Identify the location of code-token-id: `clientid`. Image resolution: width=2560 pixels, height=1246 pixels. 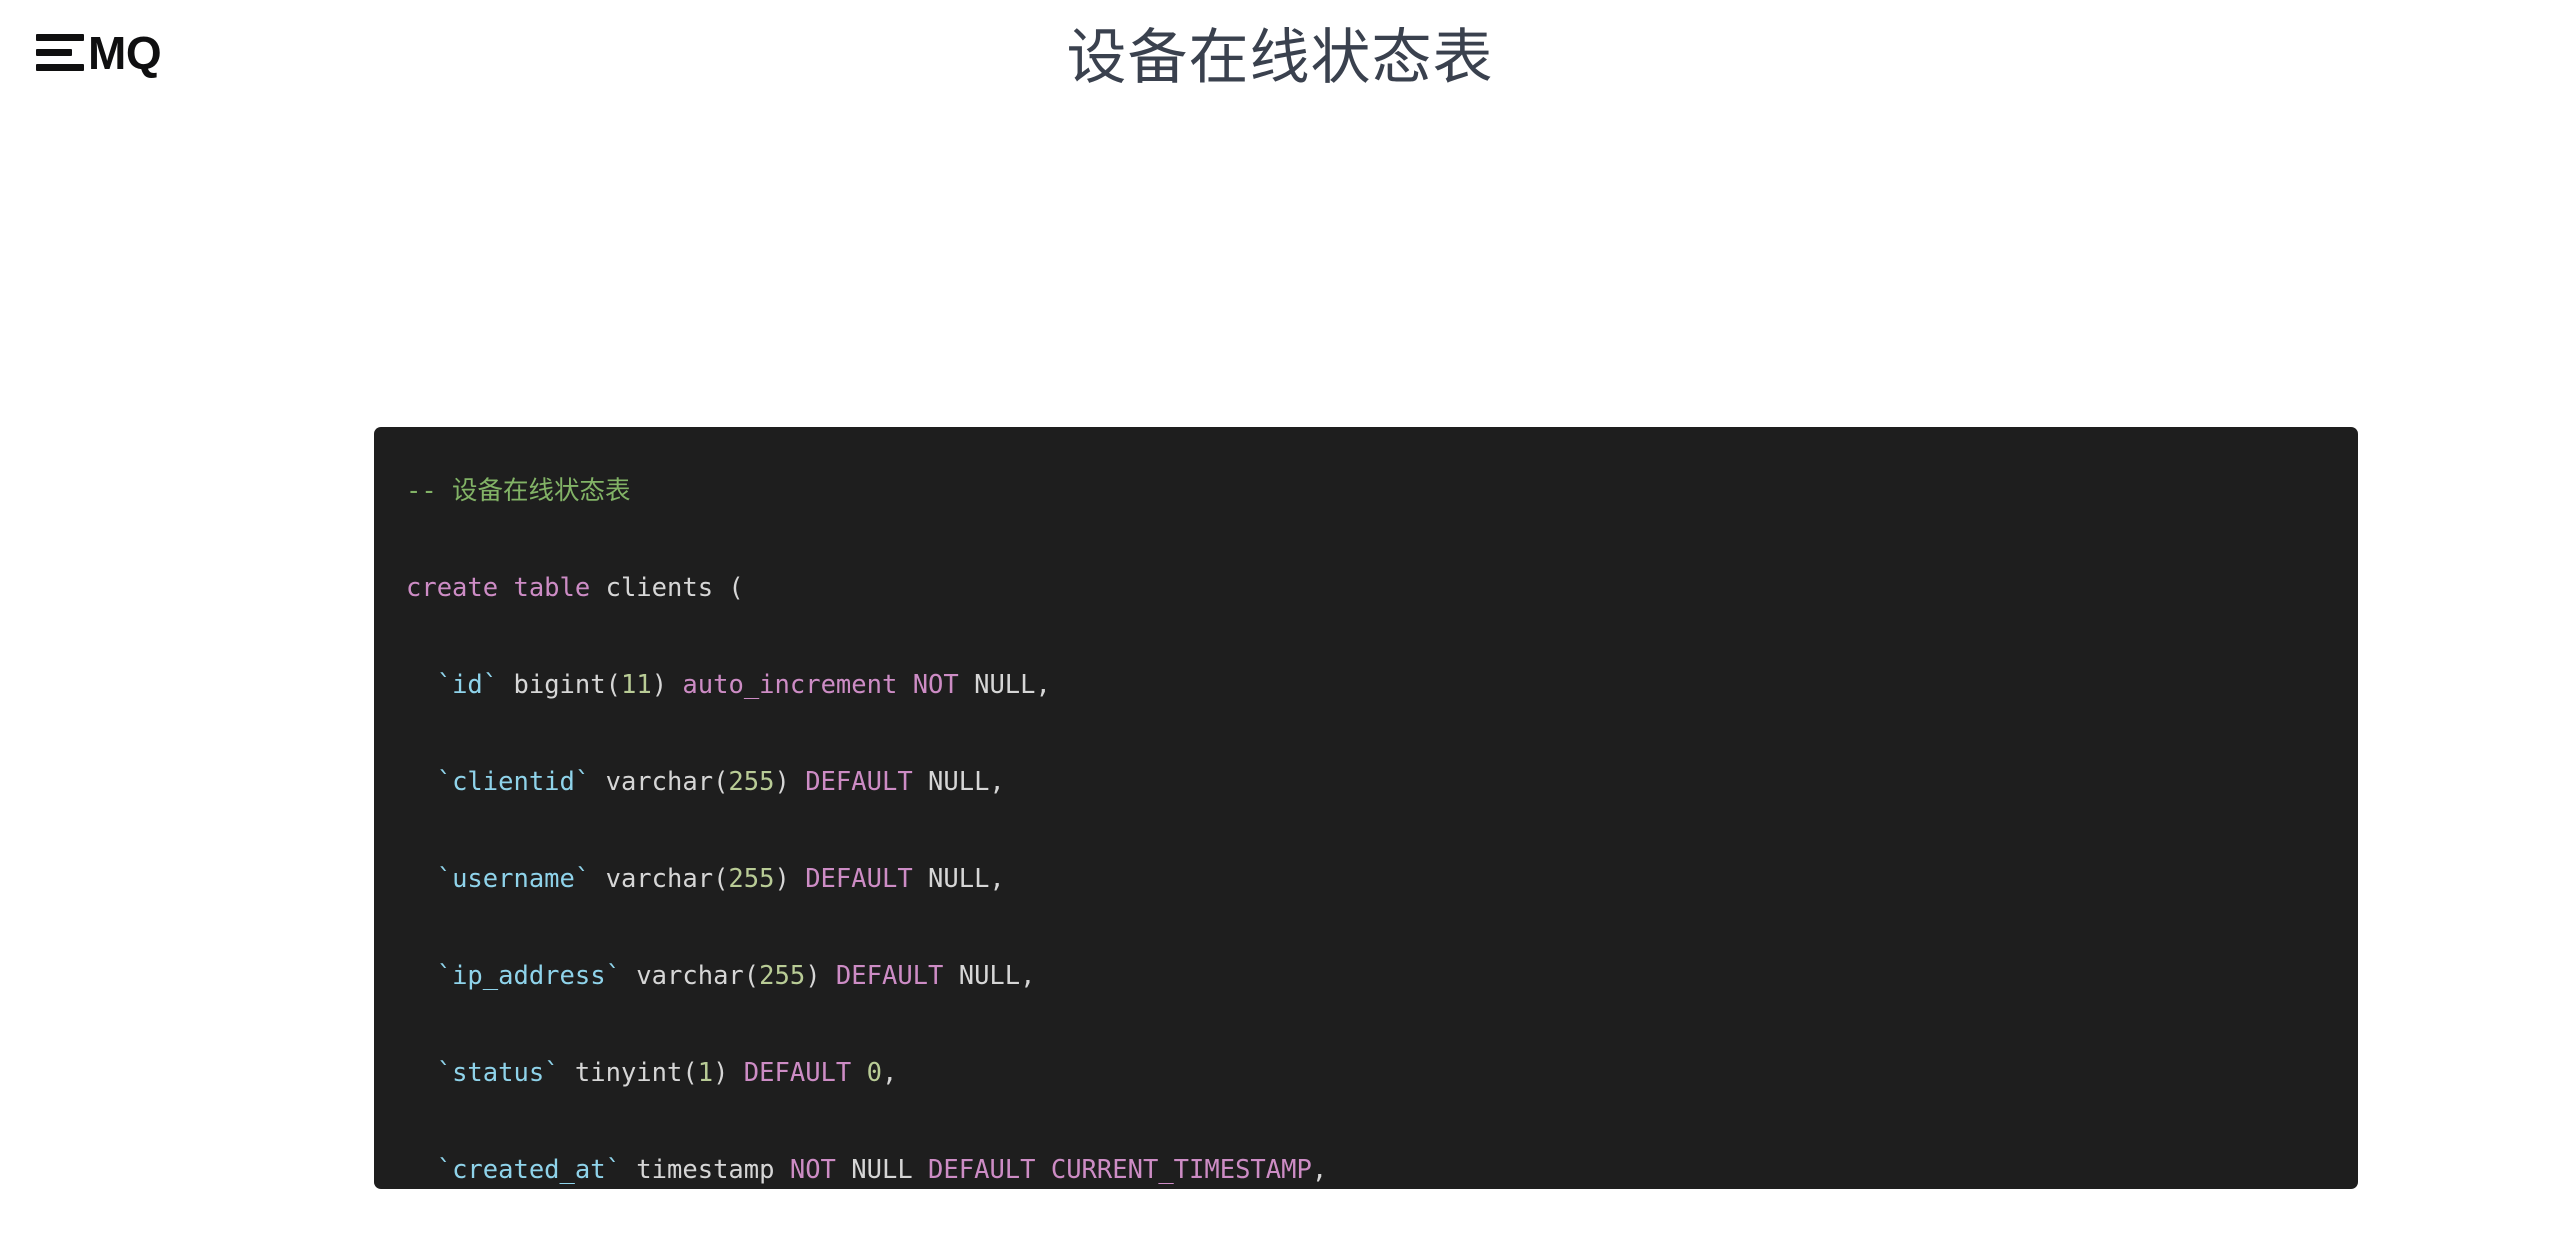
(513, 782).